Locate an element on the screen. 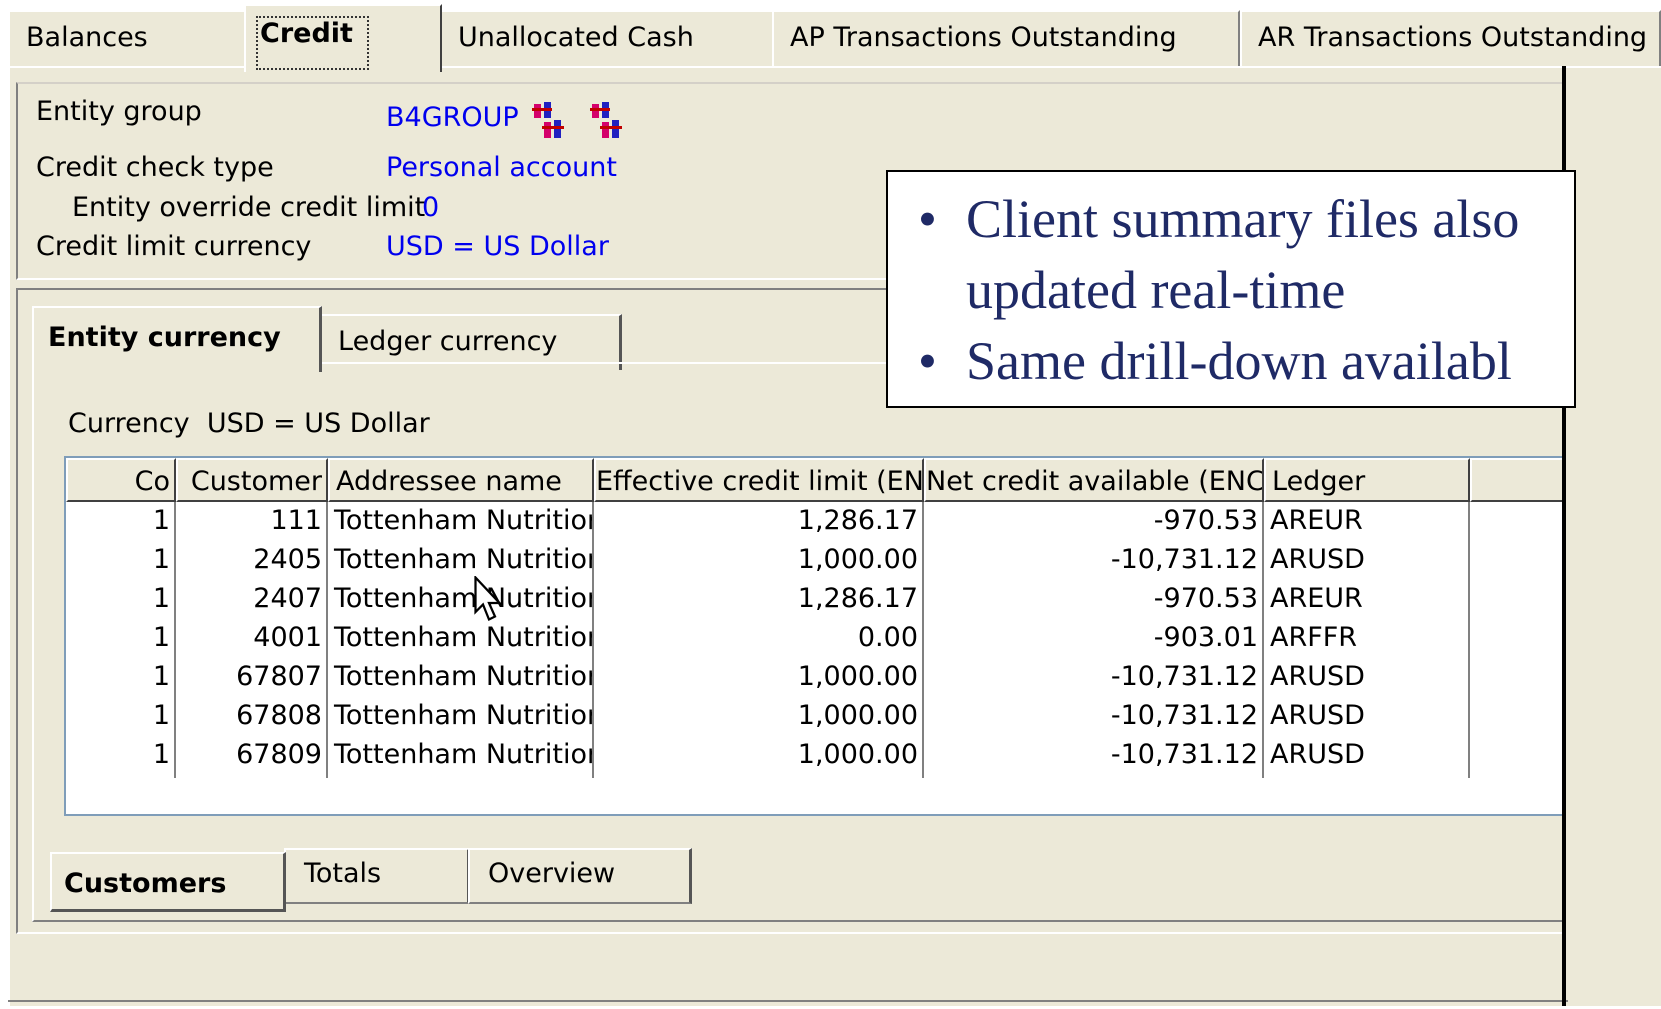 This screenshot has width=1661, height=1009. cell-credit-limit: 0.00 is located at coordinates (887, 637).